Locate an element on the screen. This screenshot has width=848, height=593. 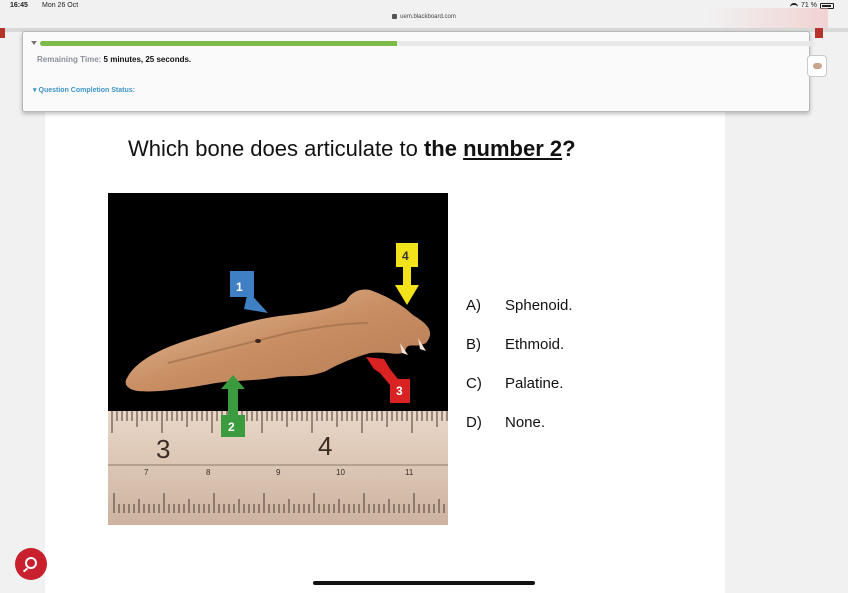
answer-option-d: D) None. is located at coordinates (519, 422).